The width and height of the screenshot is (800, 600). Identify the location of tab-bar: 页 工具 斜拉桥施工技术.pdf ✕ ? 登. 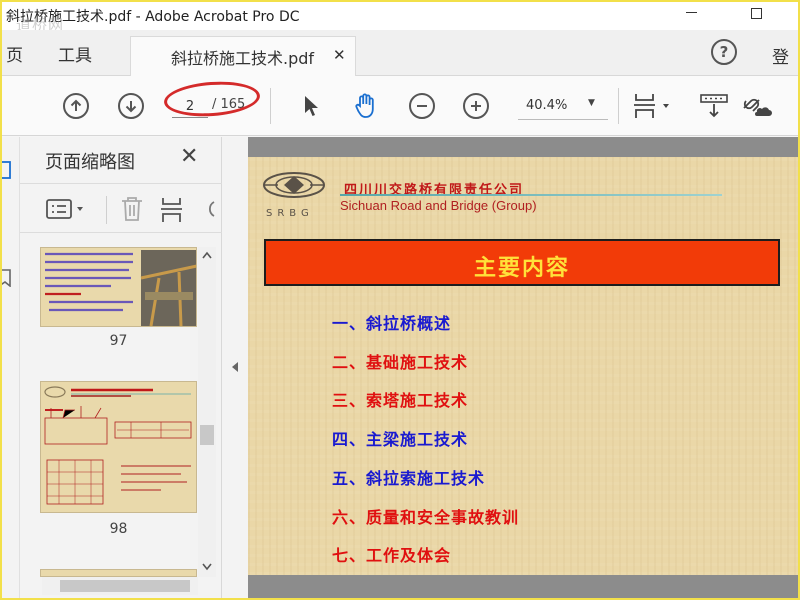
(400, 53).